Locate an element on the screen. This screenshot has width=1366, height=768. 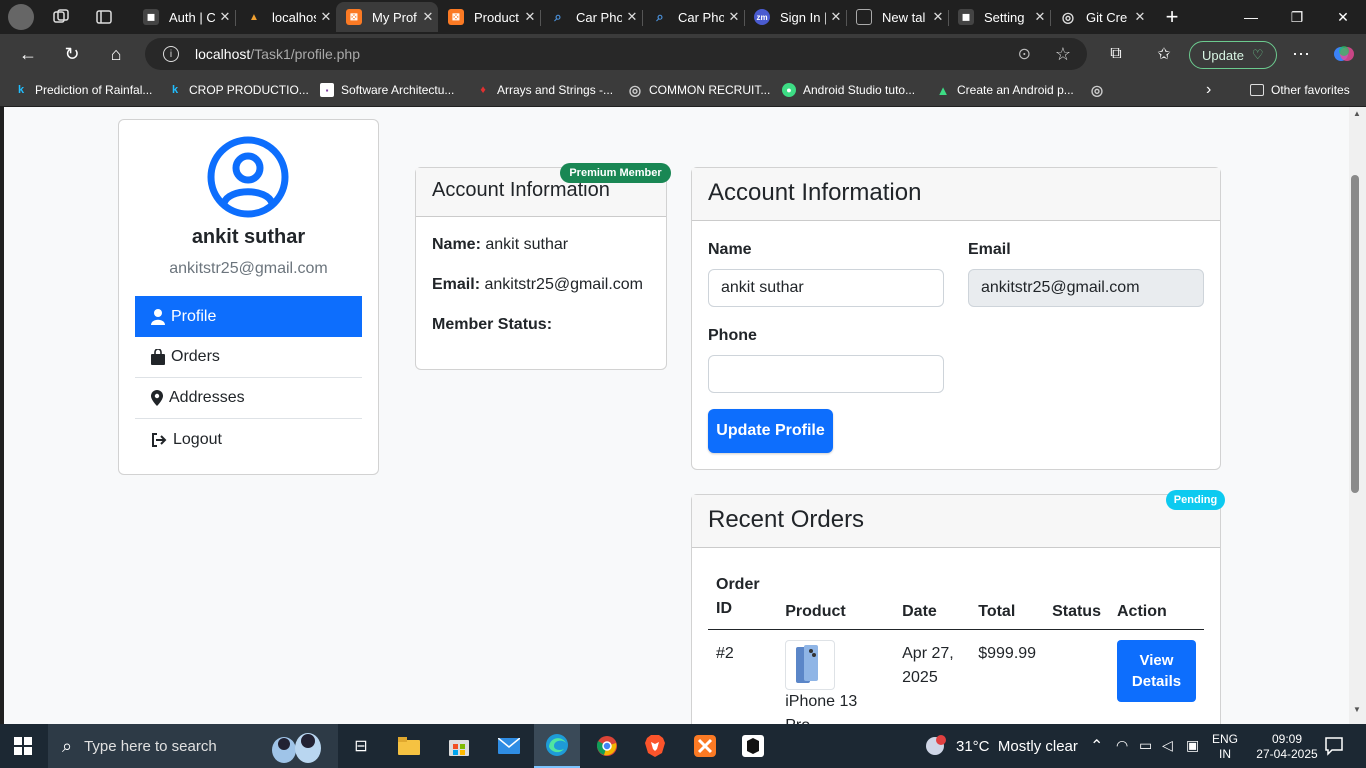
file-explorer-icon is located at coordinates (409, 746).